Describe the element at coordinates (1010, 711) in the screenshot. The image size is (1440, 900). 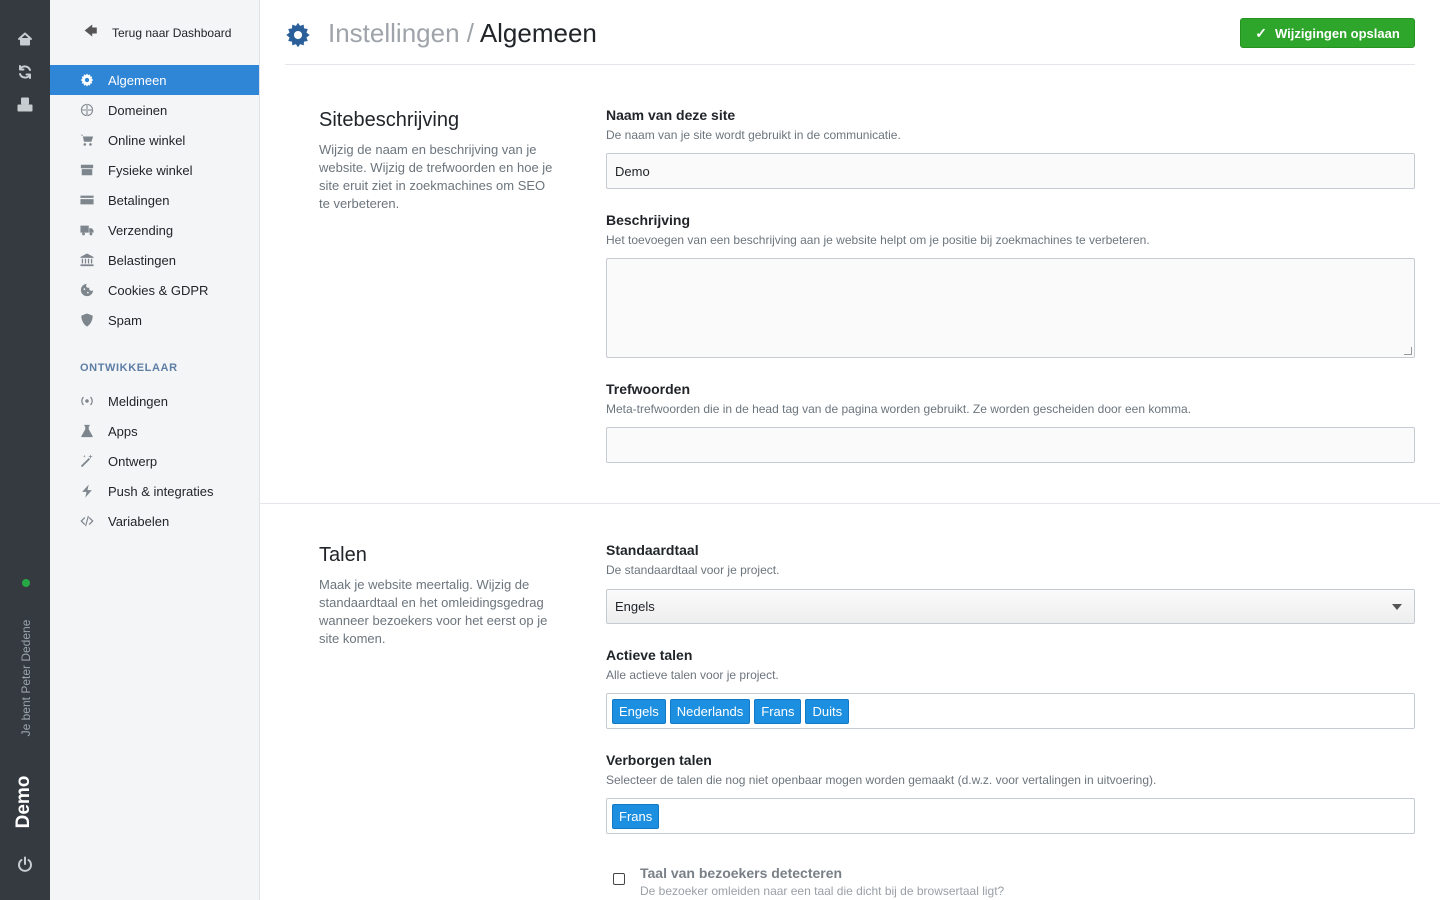
I see `active-languages-input: Engels Nederlands Frans Duits` at that location.